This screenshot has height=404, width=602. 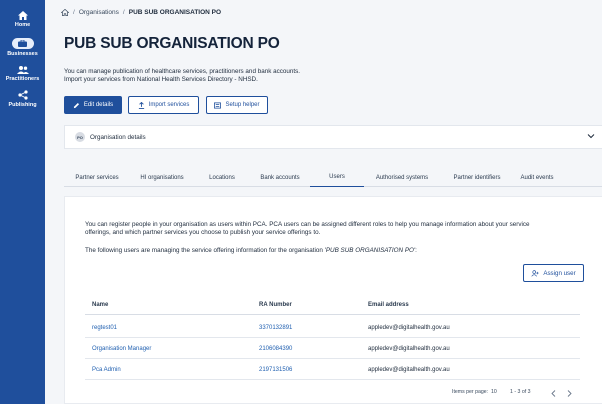 I want to click on tab-audit-events: Audit events, so click(x=537, y=177).